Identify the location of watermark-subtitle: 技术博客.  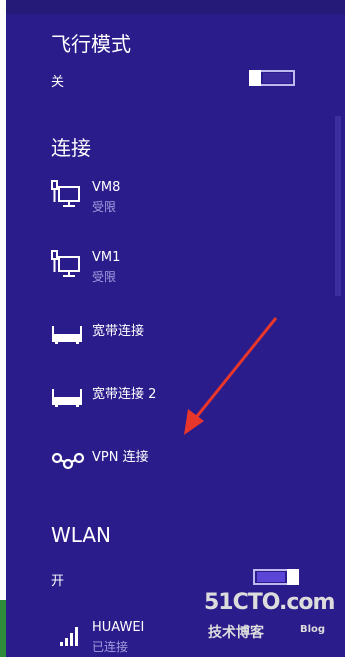
(236, 633).